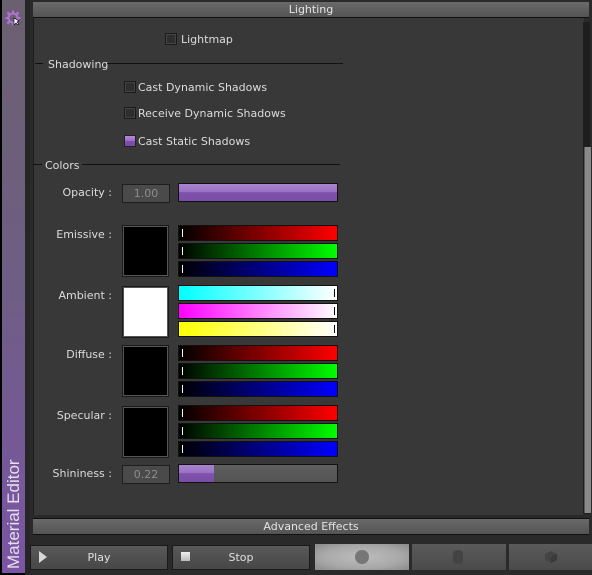 This screenshot has width=592, height=575. I want to click on receive-dynamic-shadows-label: Receive Dynamic Shadows, so click(212, 113).